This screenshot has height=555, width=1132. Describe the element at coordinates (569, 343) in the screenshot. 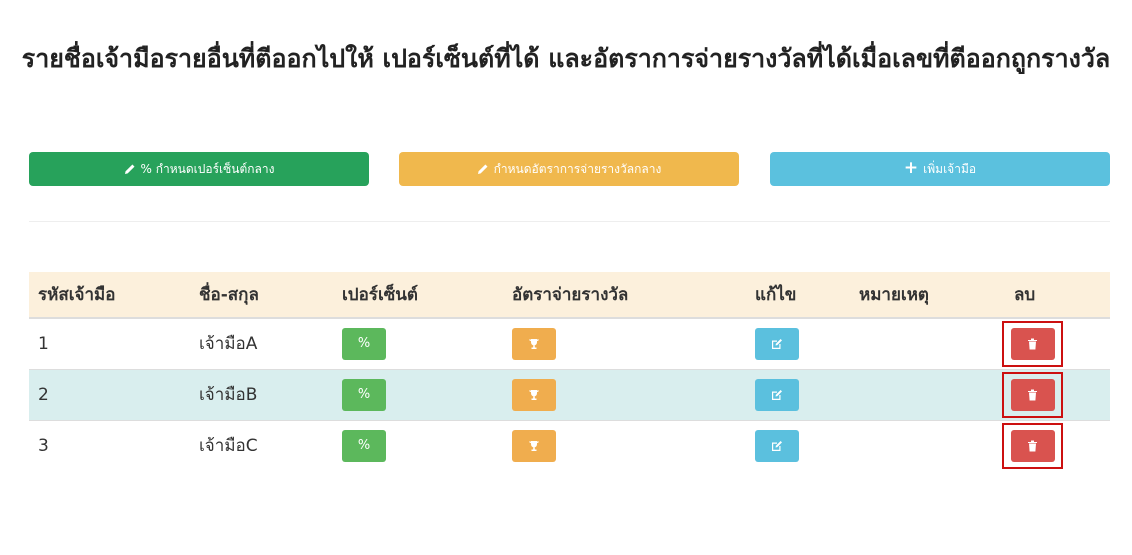

I see `table-row: 1 เจ้ามือA %` at that location.